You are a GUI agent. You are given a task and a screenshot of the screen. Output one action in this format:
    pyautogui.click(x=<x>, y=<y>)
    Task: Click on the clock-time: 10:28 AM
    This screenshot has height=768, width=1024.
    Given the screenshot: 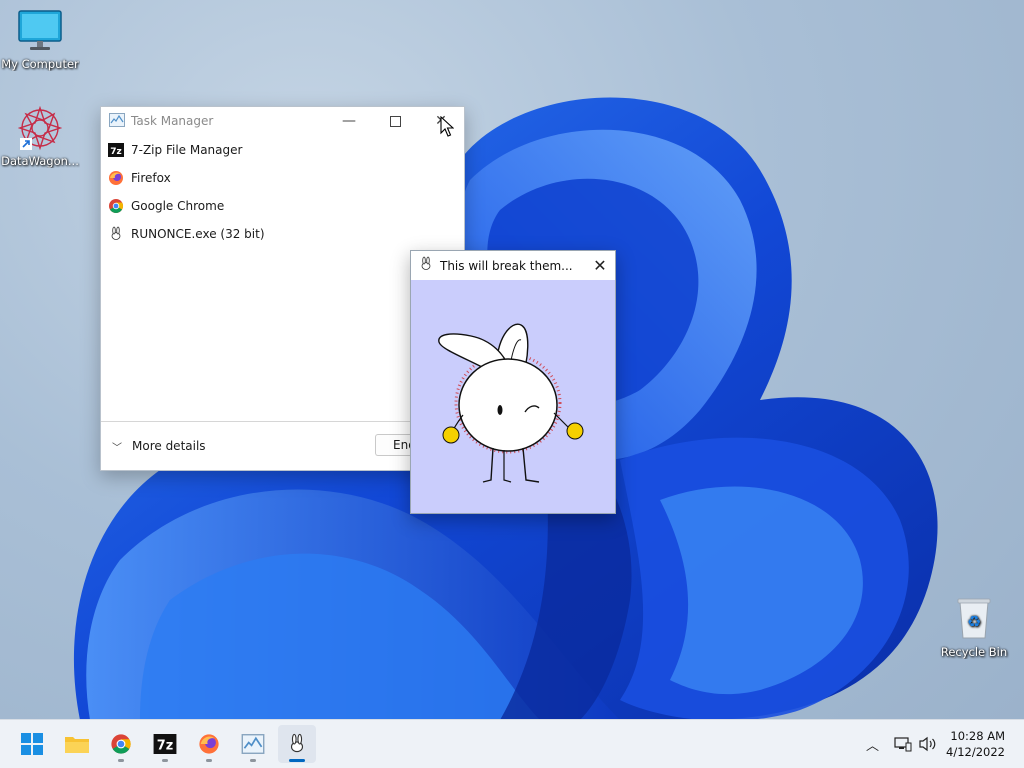 What is the action you would take?
    pyautogui.click(x=977, y=736)
    